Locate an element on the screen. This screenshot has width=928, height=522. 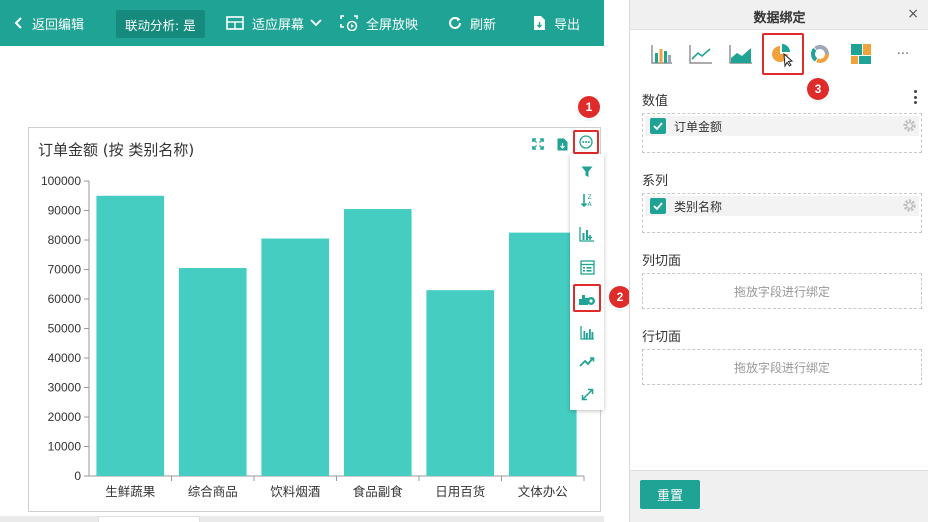
row-slice-drop-zone: 拖放字段进行绑定 is located at coordinates (782, 367).